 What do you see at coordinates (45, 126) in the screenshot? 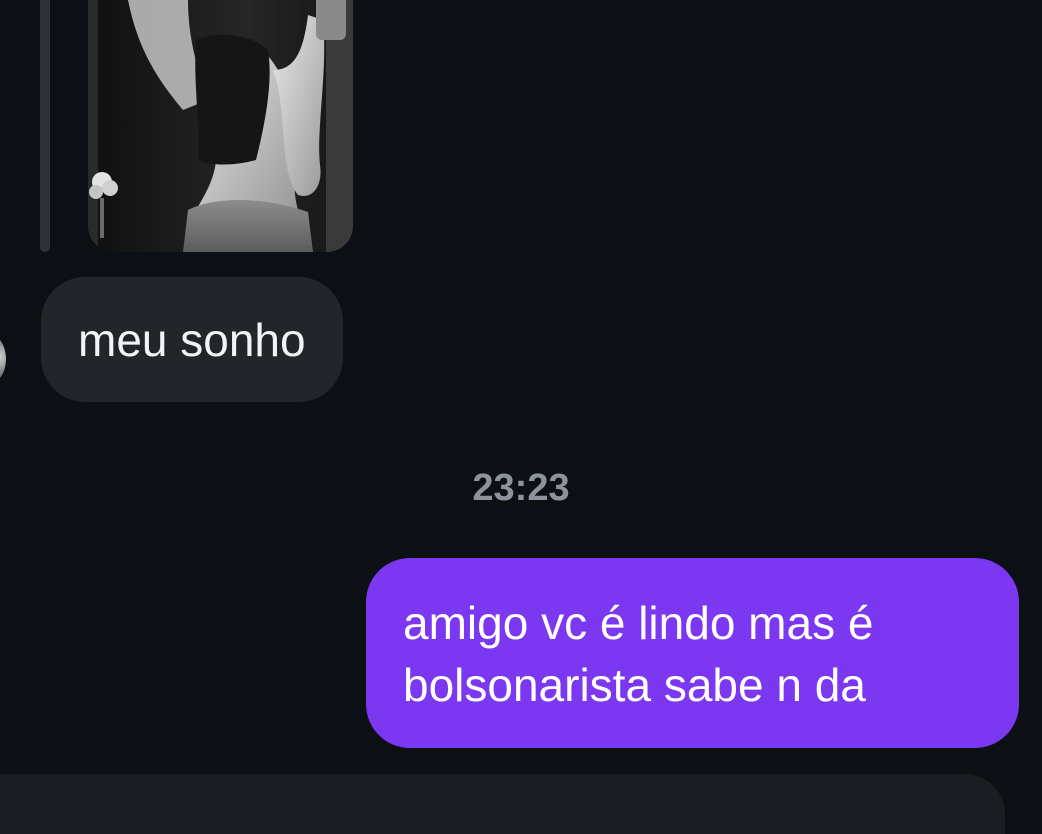
I see `reply-thread-bar` at bounding box center [45, 126].